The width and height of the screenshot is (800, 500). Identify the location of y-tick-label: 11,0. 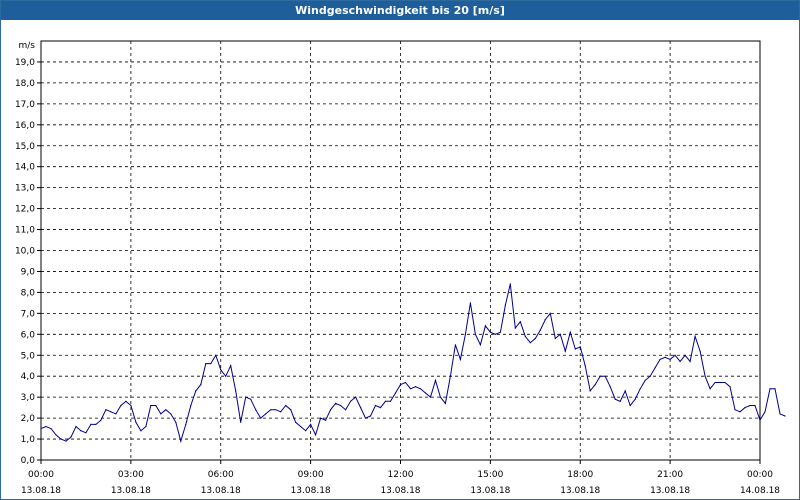
(25, 231).